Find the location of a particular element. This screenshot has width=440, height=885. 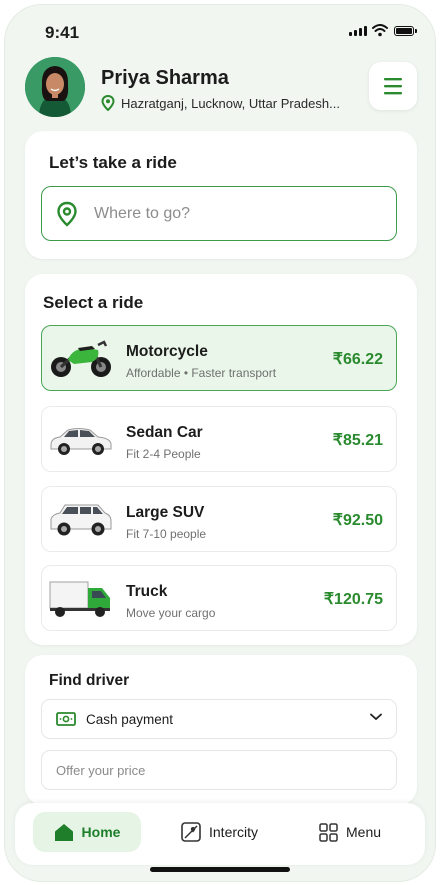

hamburger-icon is located at coordinates (393, 86).